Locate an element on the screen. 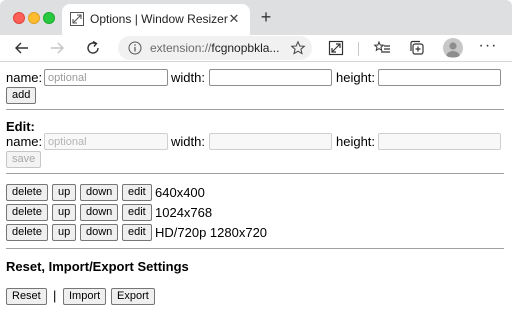  star-icon is located at coordinates (298, 48).